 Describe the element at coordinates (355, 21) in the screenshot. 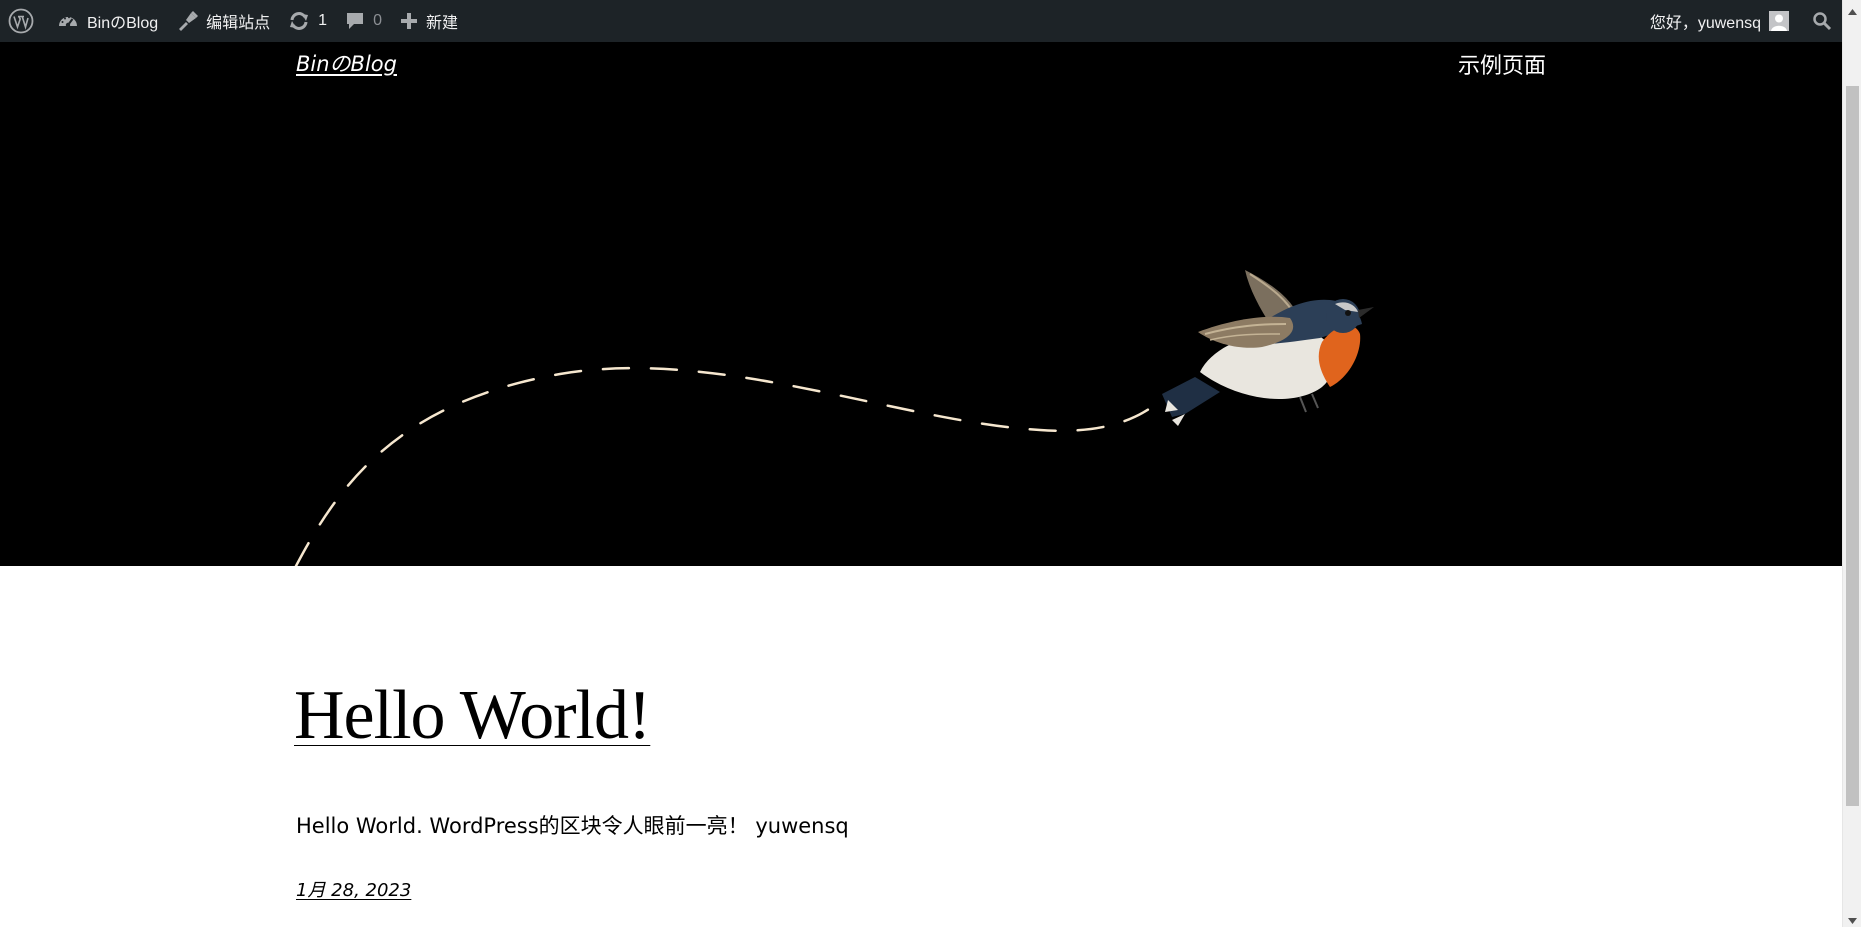

I see `comment-bubble-icon` at that location.